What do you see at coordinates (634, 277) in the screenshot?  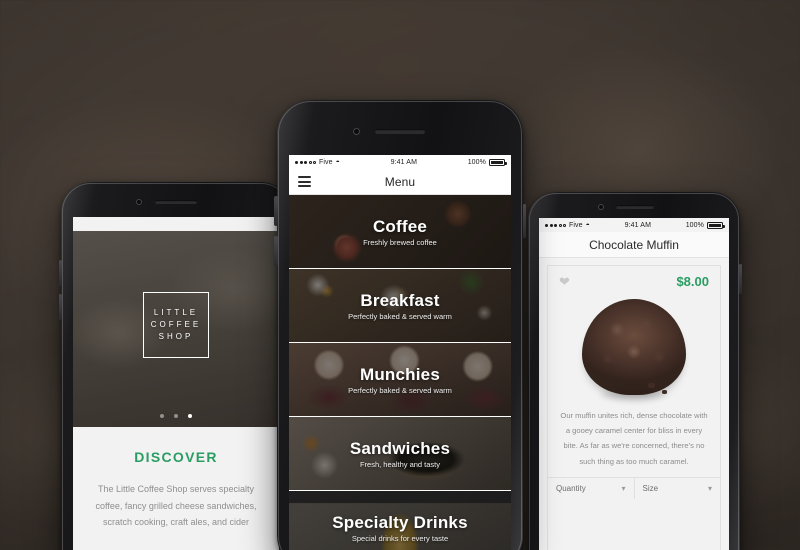 I see `product-card-header: ❤ $8.00` at bounding box center [634, 277].